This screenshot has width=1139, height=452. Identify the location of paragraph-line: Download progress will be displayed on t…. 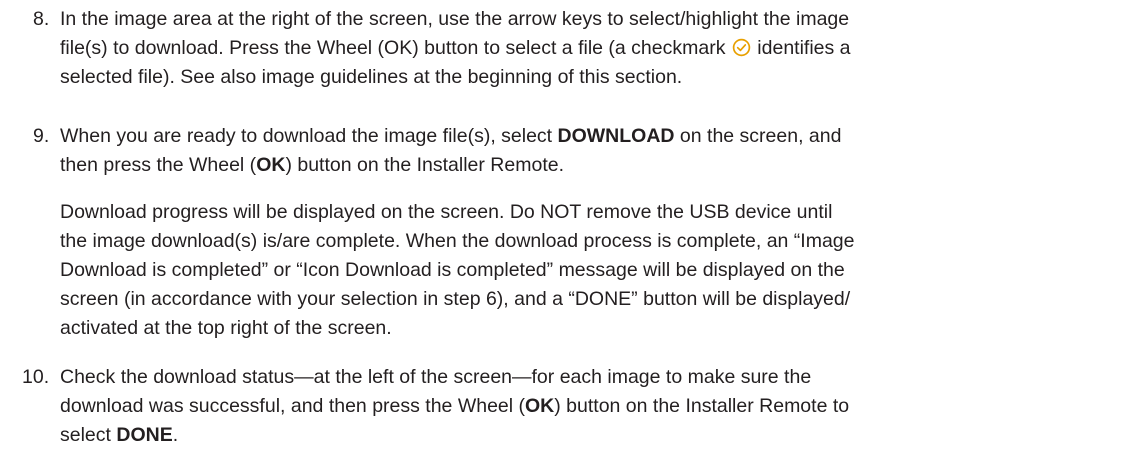
(446, 212).